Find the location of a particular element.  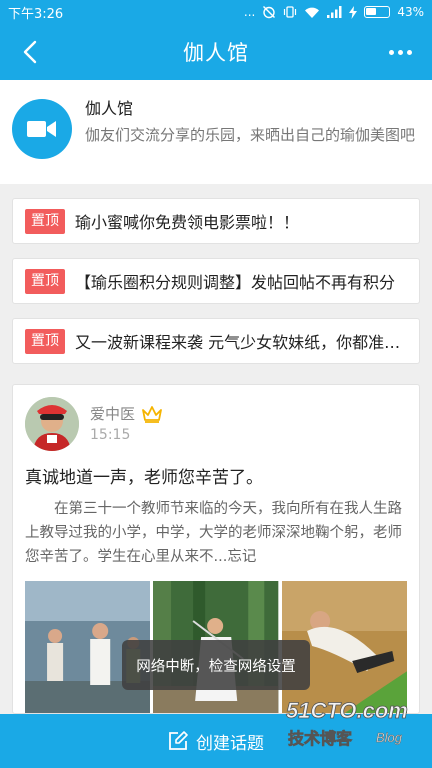

watermark-bottom-right: Blog is located at coordinates (389, 737).